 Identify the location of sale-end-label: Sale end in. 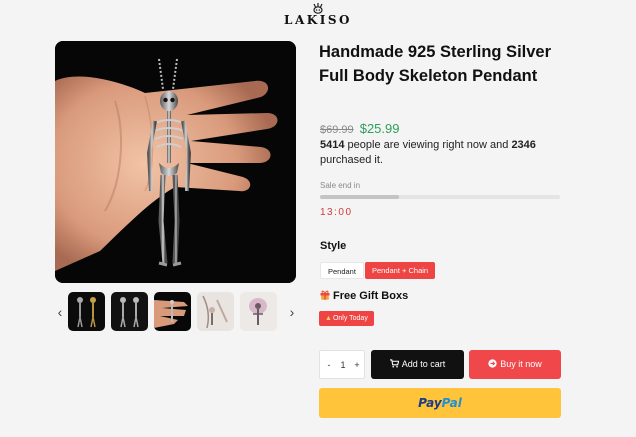
(340, 185).